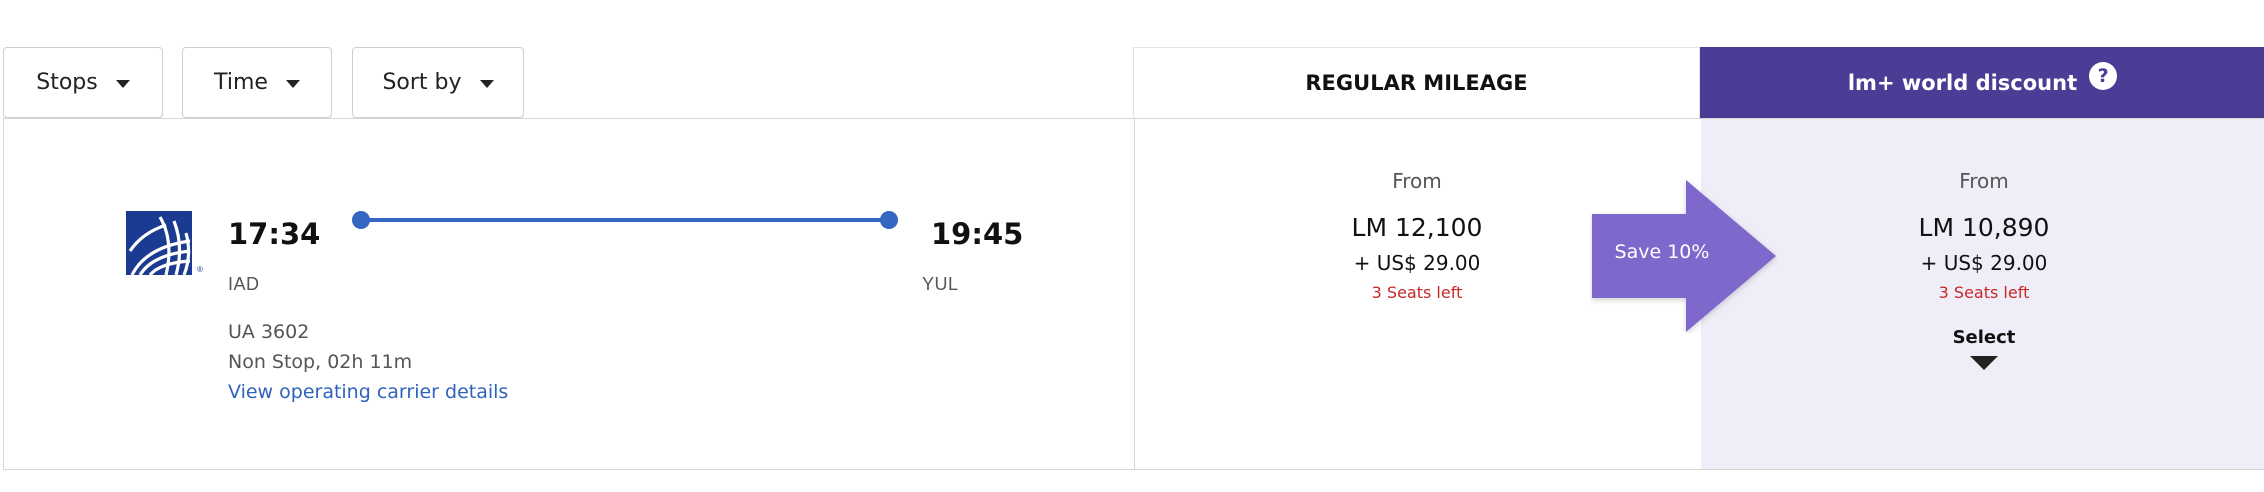  I want to click on help-icon: ?, so click(2103, 75).